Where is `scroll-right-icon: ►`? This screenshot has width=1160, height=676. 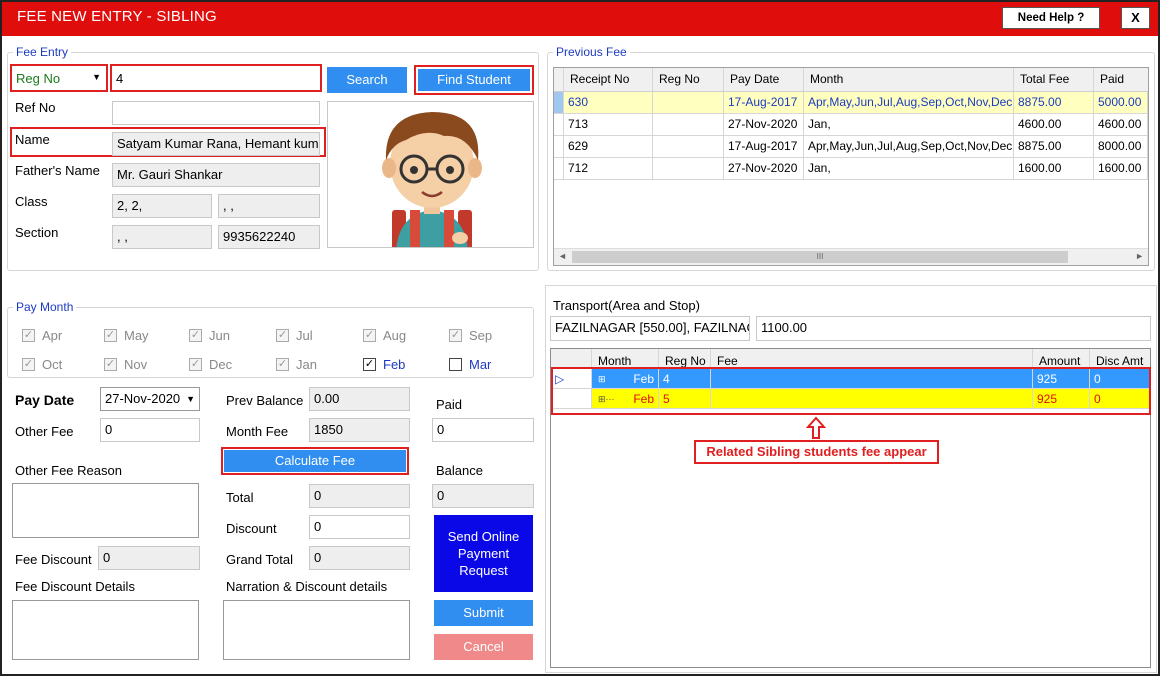
scroll-right-icon: ► is located at coordinates (1139, 256).